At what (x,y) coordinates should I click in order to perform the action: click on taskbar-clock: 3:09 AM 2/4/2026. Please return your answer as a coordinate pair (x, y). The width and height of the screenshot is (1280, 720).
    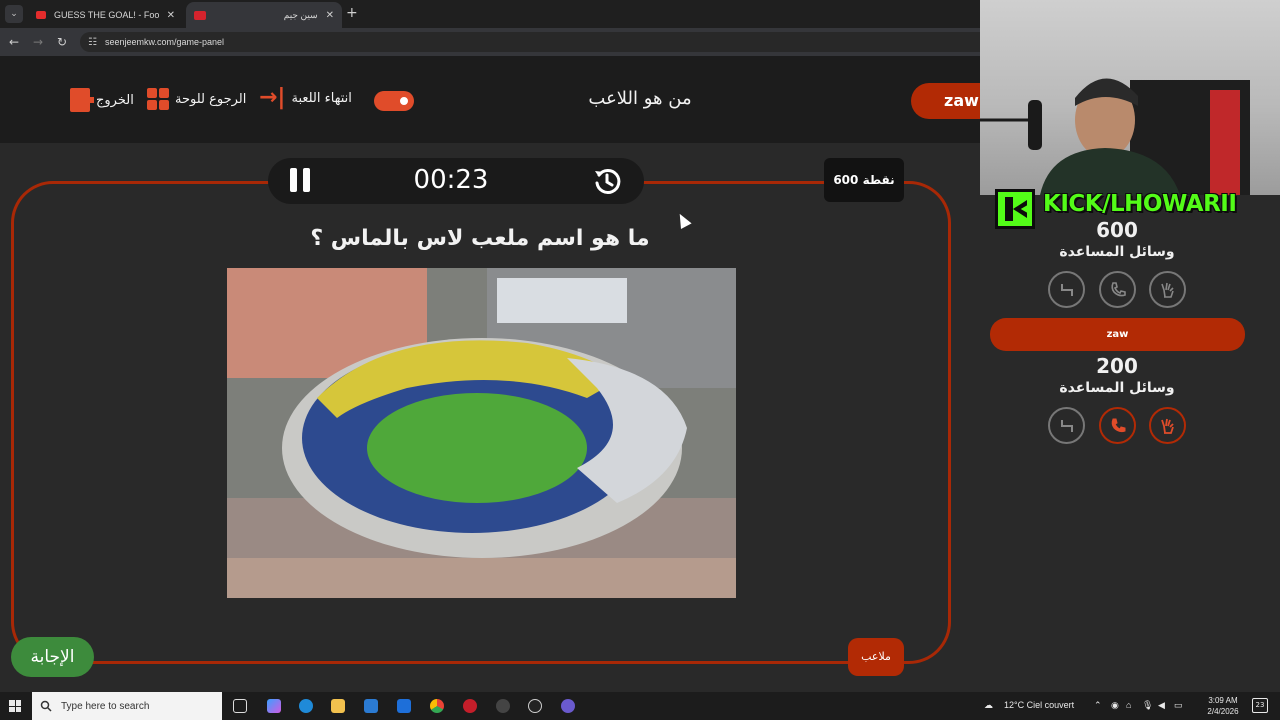
    Looking at the image, I should click on (1223, 706).